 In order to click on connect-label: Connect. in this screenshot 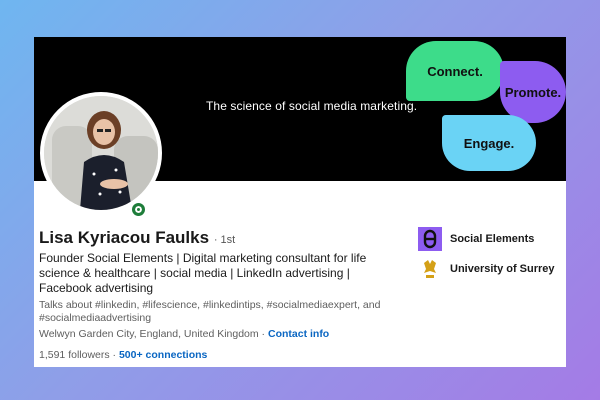, I will do `click(455, 71)`.